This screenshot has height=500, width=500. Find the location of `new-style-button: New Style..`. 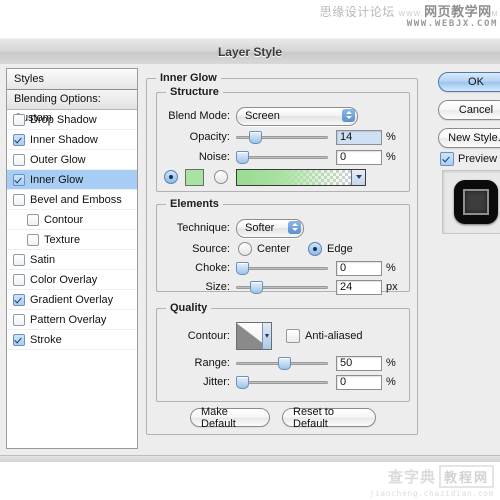

new-style-button: New Style.. is located at coordinates (469, 138).